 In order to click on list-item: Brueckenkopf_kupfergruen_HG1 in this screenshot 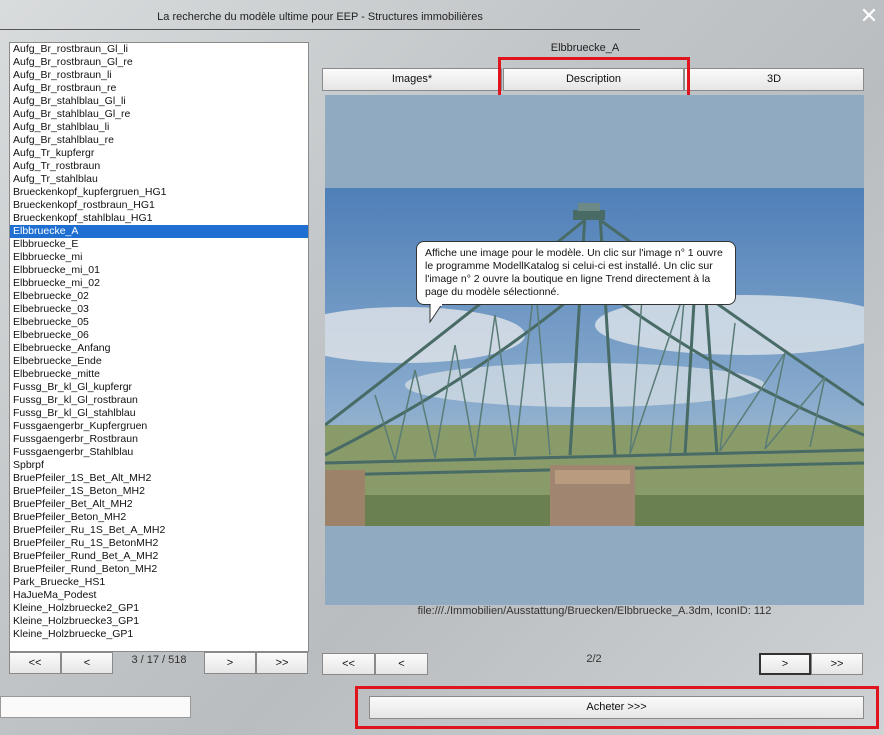, I will do `click(159, 192)`.